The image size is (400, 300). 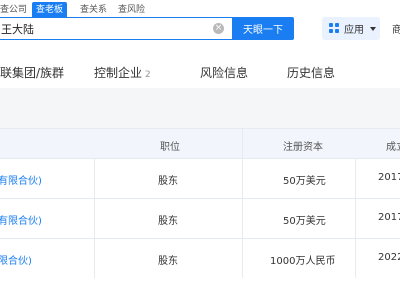 I want to click on chevron-down-icon, so click(x=373, y=29).